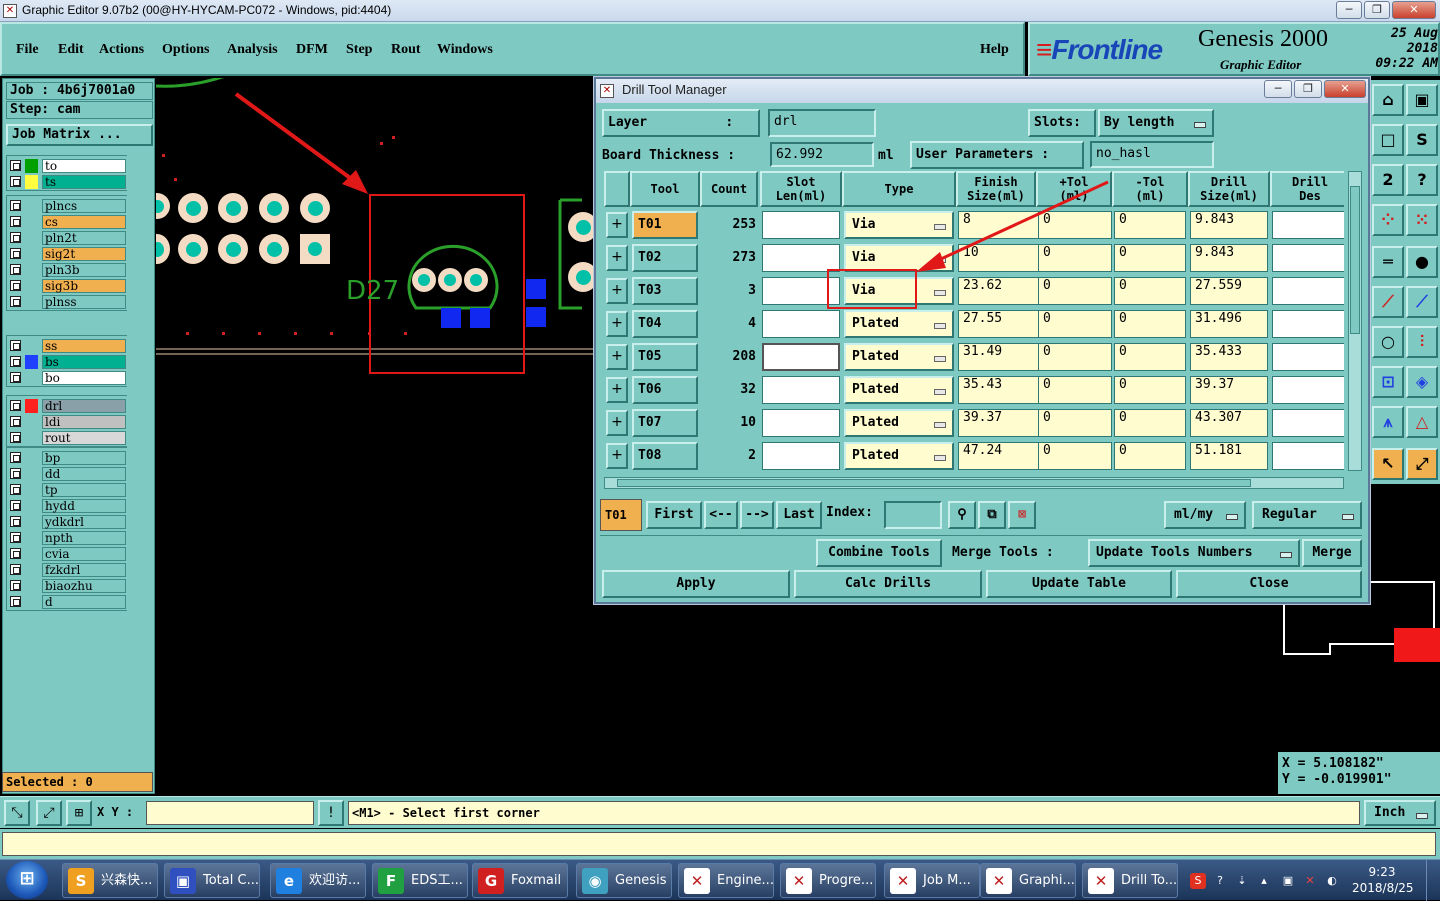  Describe the element at coordinates (84, 490) in the screenshot. I see `layer-name: tp` at that location.